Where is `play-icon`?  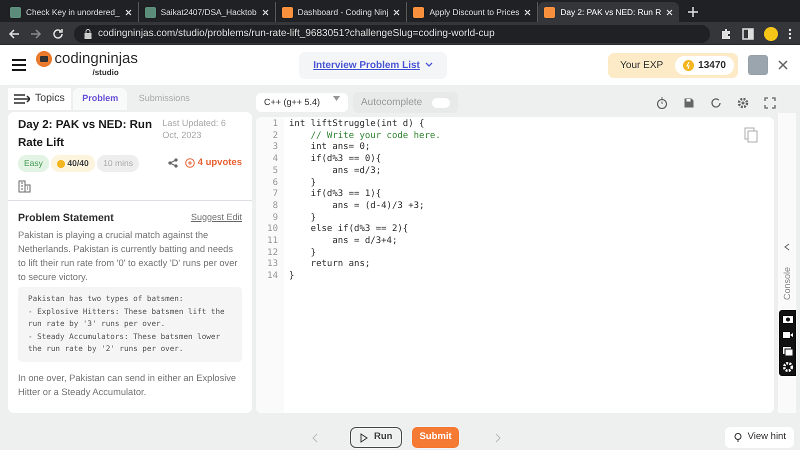 play-icon is located at coordinates (364, 437).